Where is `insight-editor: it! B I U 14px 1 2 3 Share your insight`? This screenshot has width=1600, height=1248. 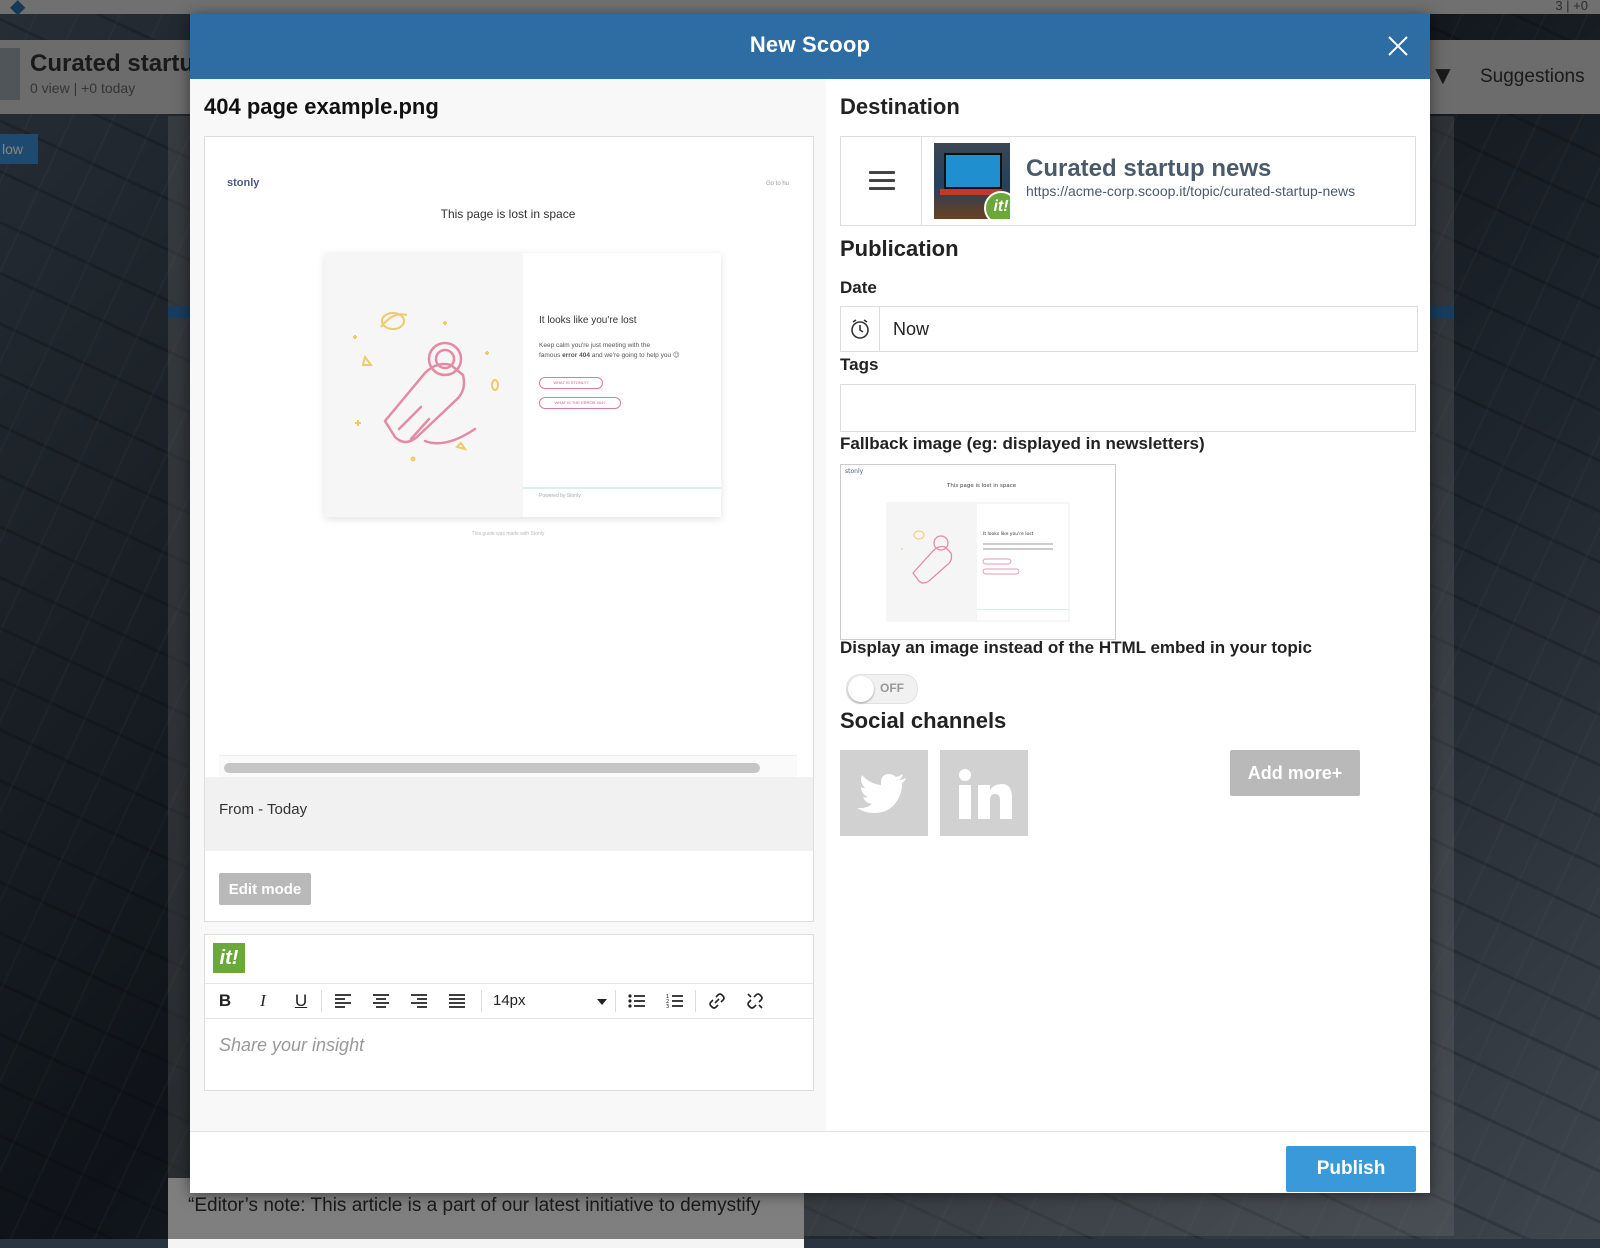 insight-editor: it! B I U 14px 1 2 3 Share your insight is located at coordinates (509, 1012).